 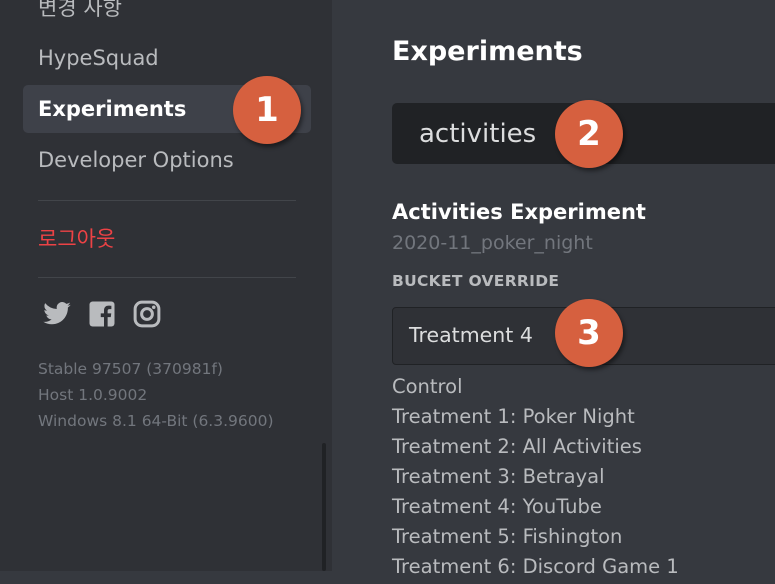 I want to click on bucket-option: Treatment 2: All Activities, so click(x=535, y=449).